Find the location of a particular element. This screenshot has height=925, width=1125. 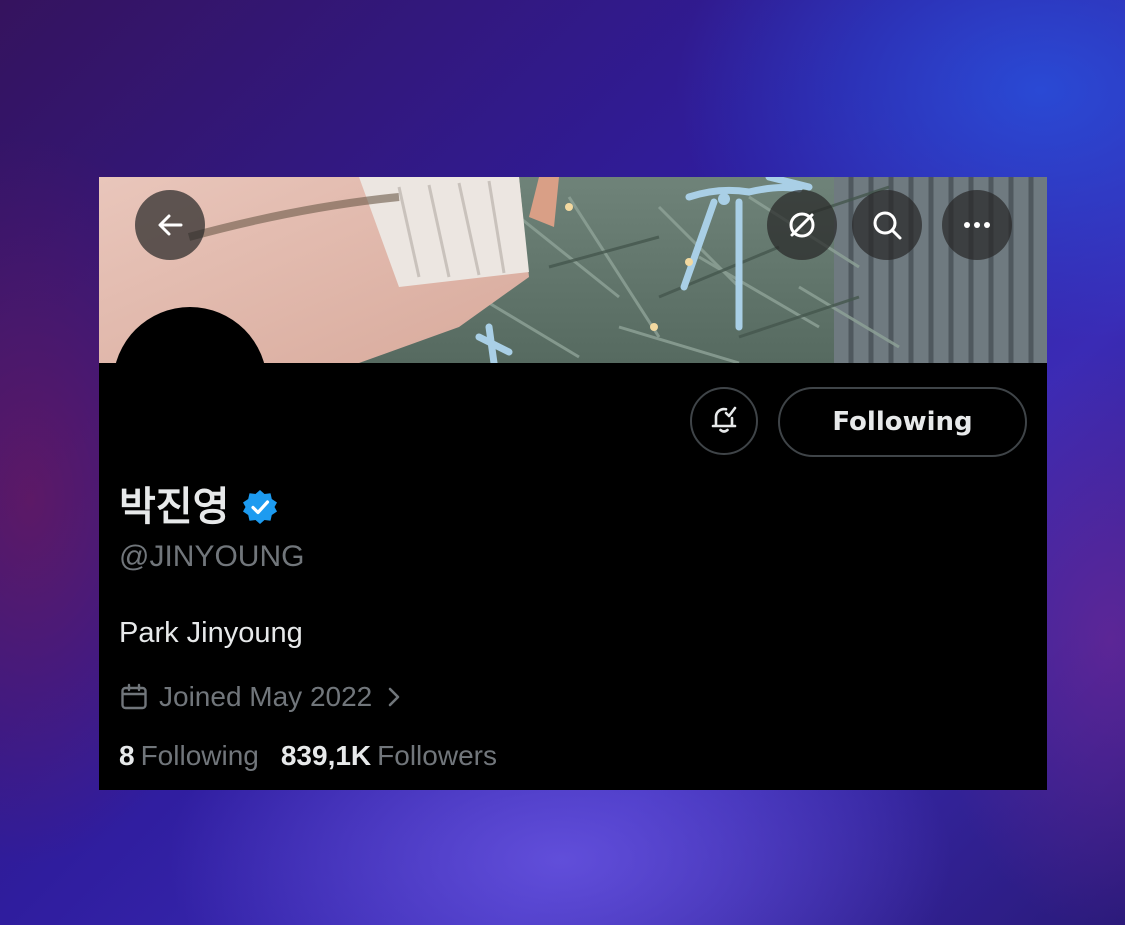

more-horizontal-icon is located at coordinates (977, 225).